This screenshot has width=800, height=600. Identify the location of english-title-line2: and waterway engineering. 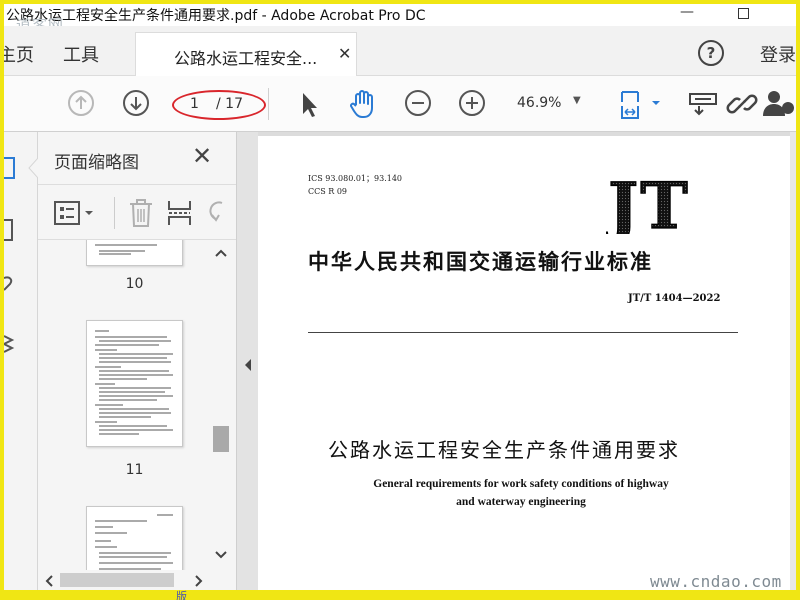
(521, 502).